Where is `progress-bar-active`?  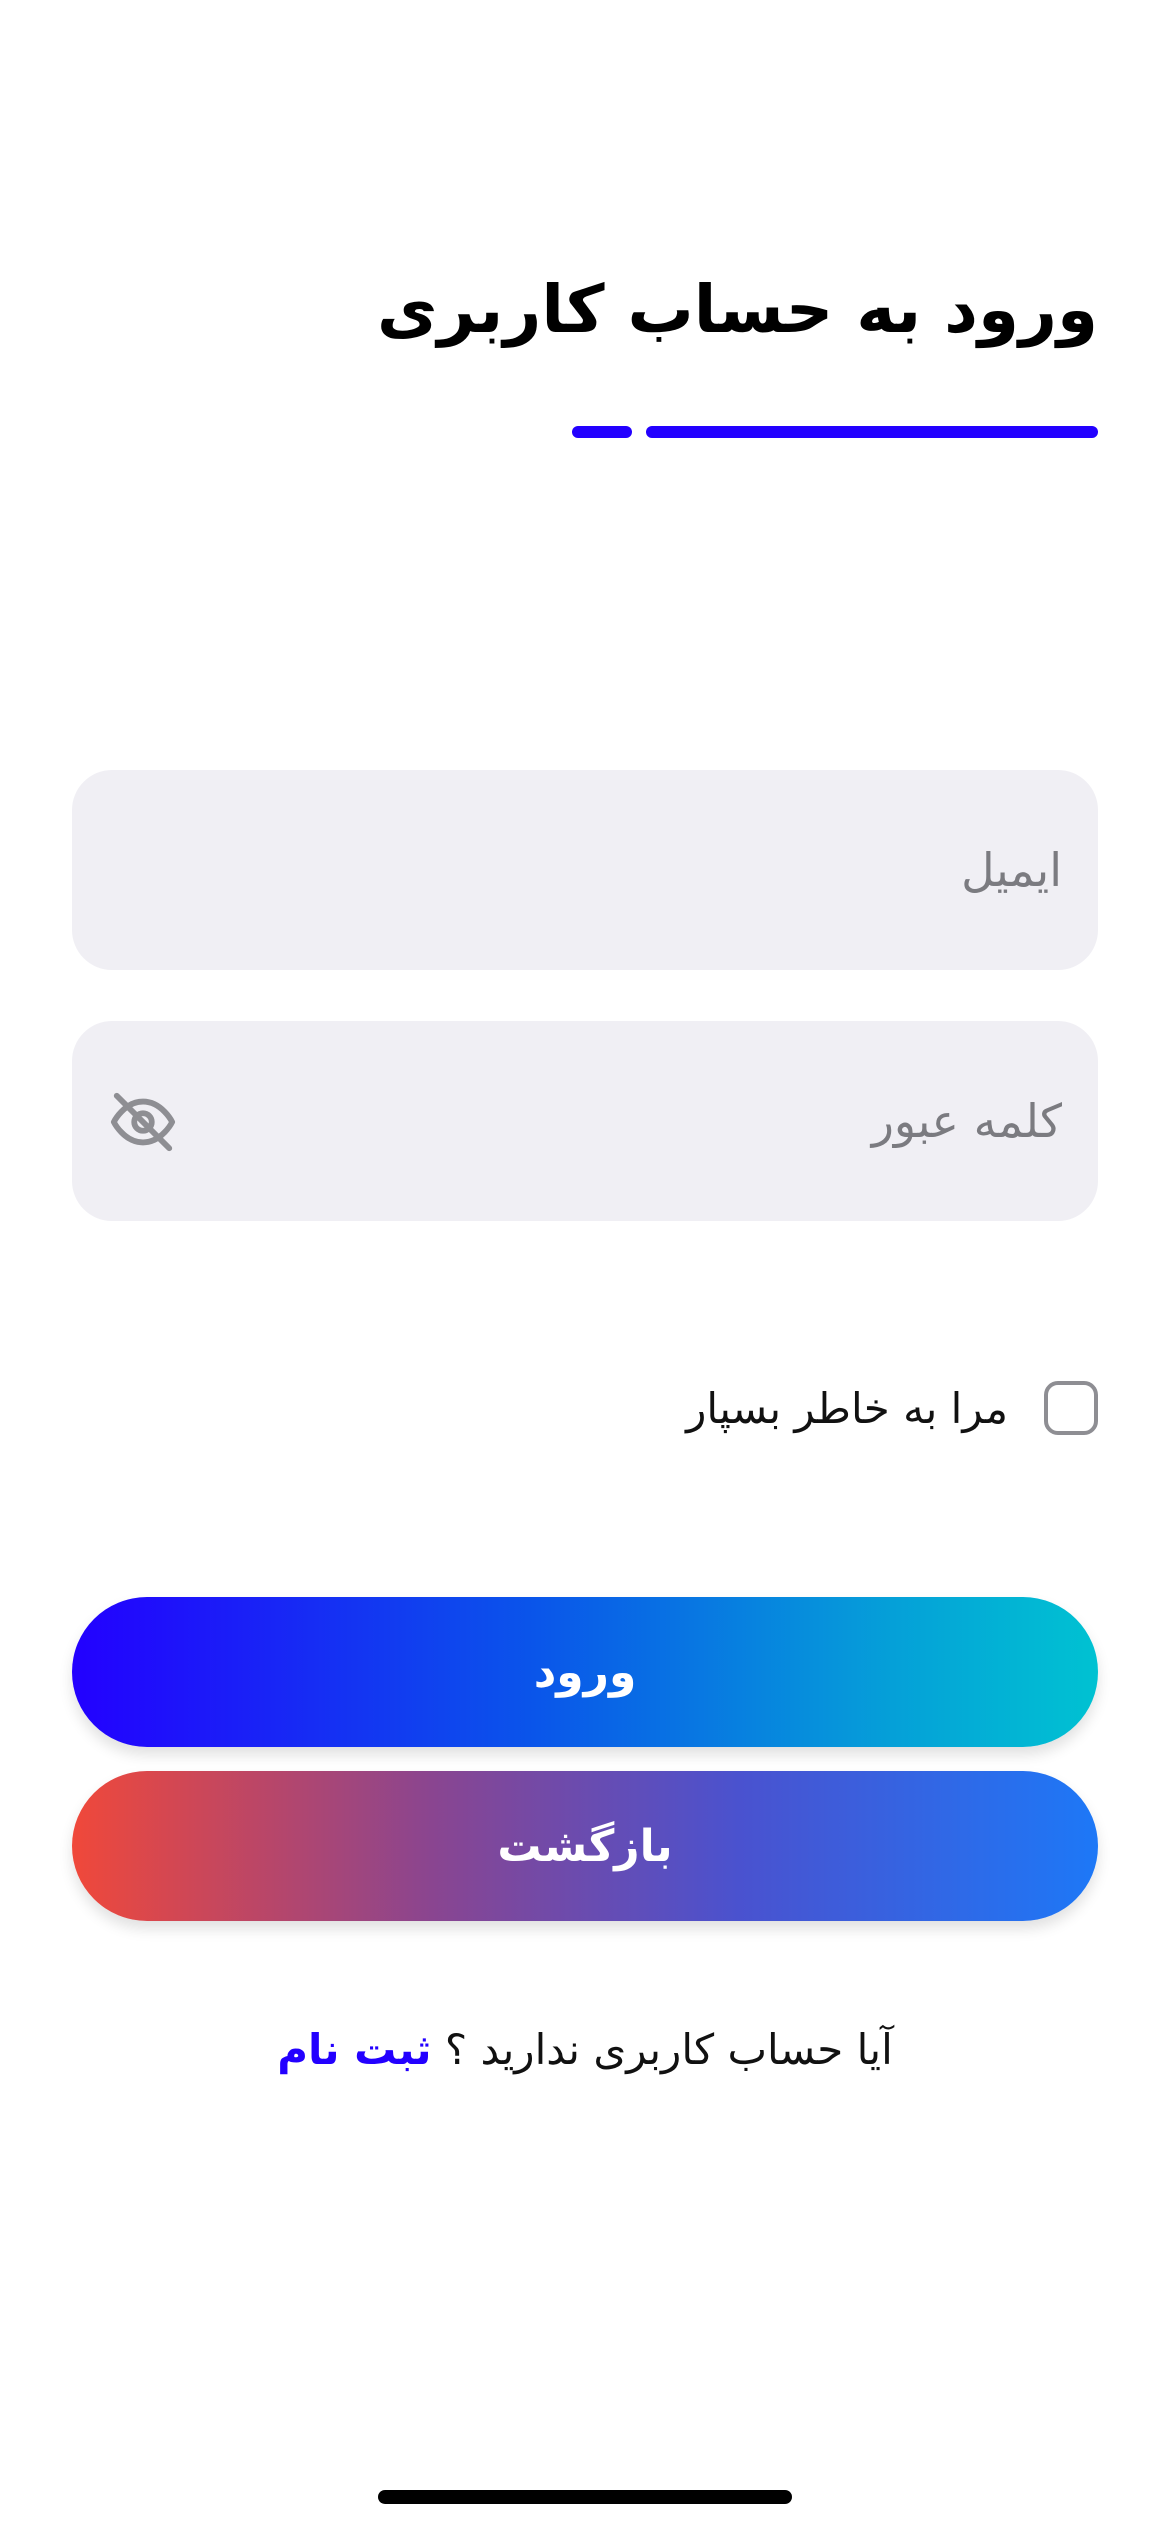 progress-bar-active is located at coordinates (872, 432).